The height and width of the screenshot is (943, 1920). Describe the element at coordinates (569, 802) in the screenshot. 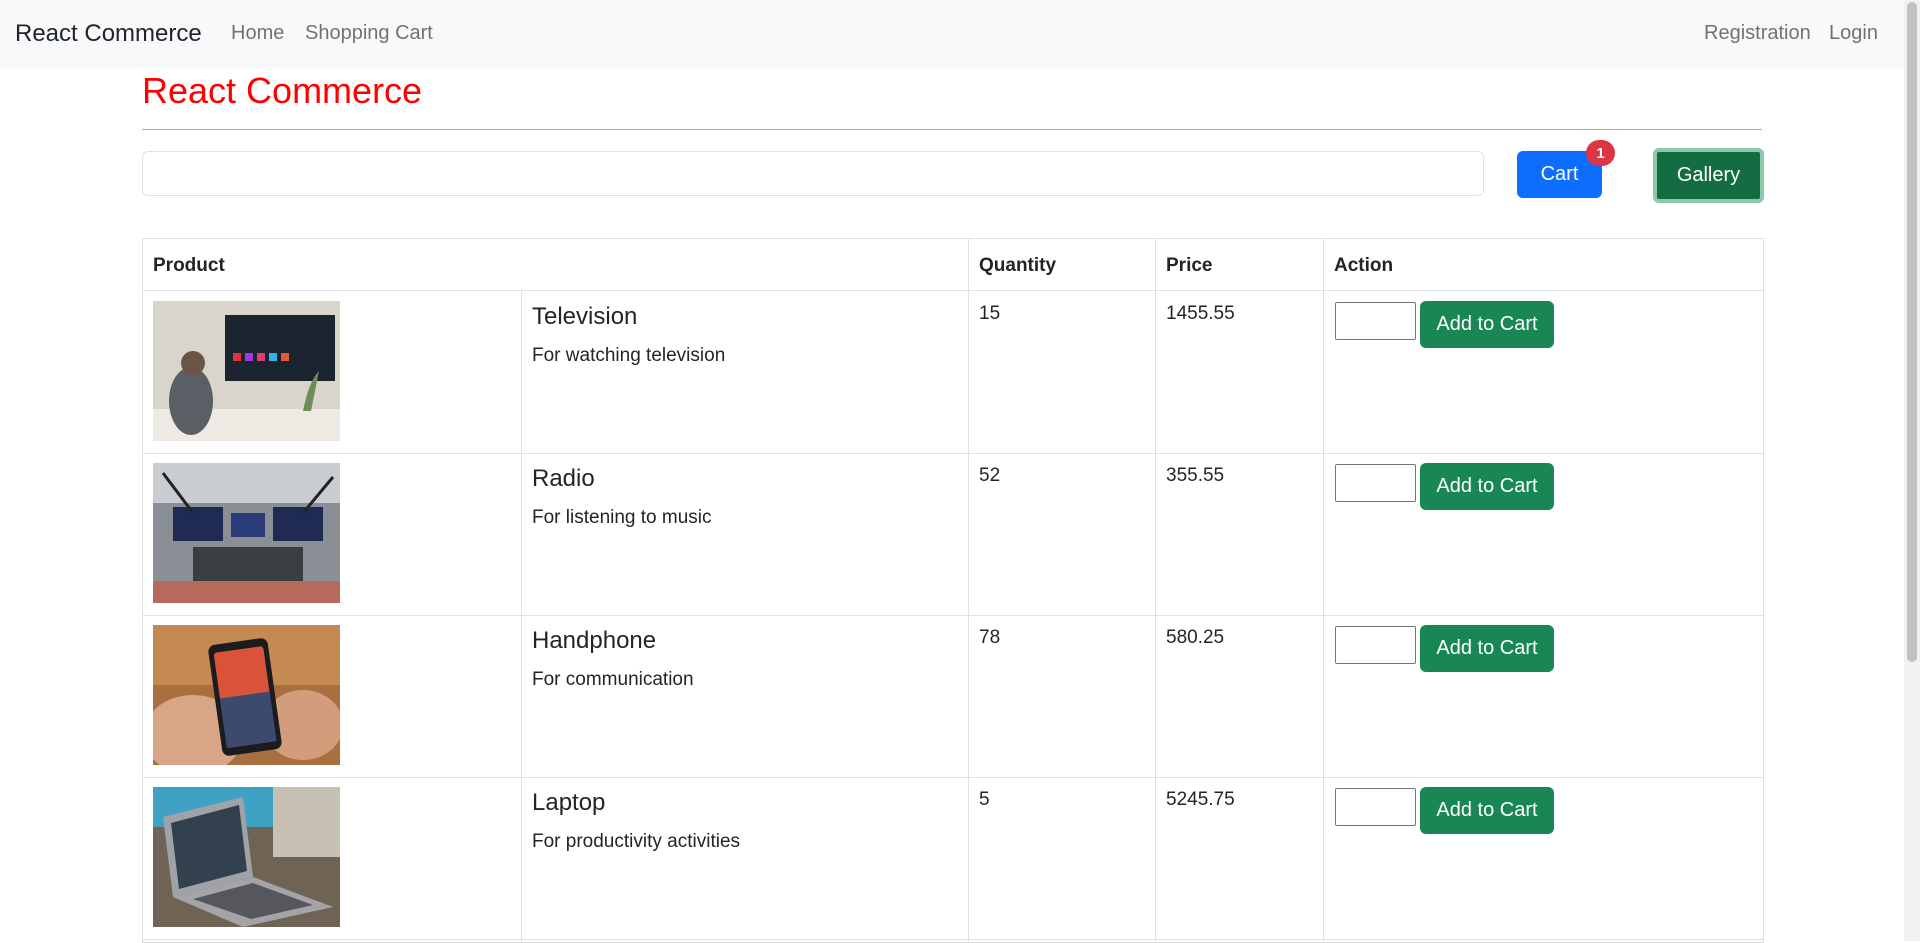

I see `product-name: Laptop` at that location.